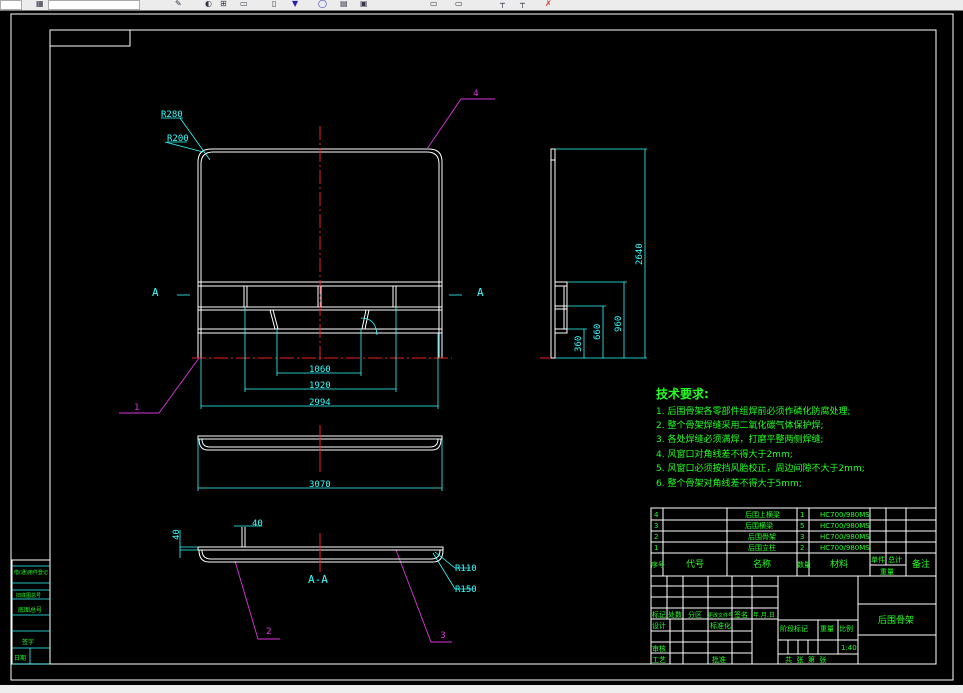 The width and height of the screenshot is (963, 693). What do you see at coordinates (759, 525) in the screenshot?
I see `bom-name: 后围横梁` at bounding box center [759, 525].